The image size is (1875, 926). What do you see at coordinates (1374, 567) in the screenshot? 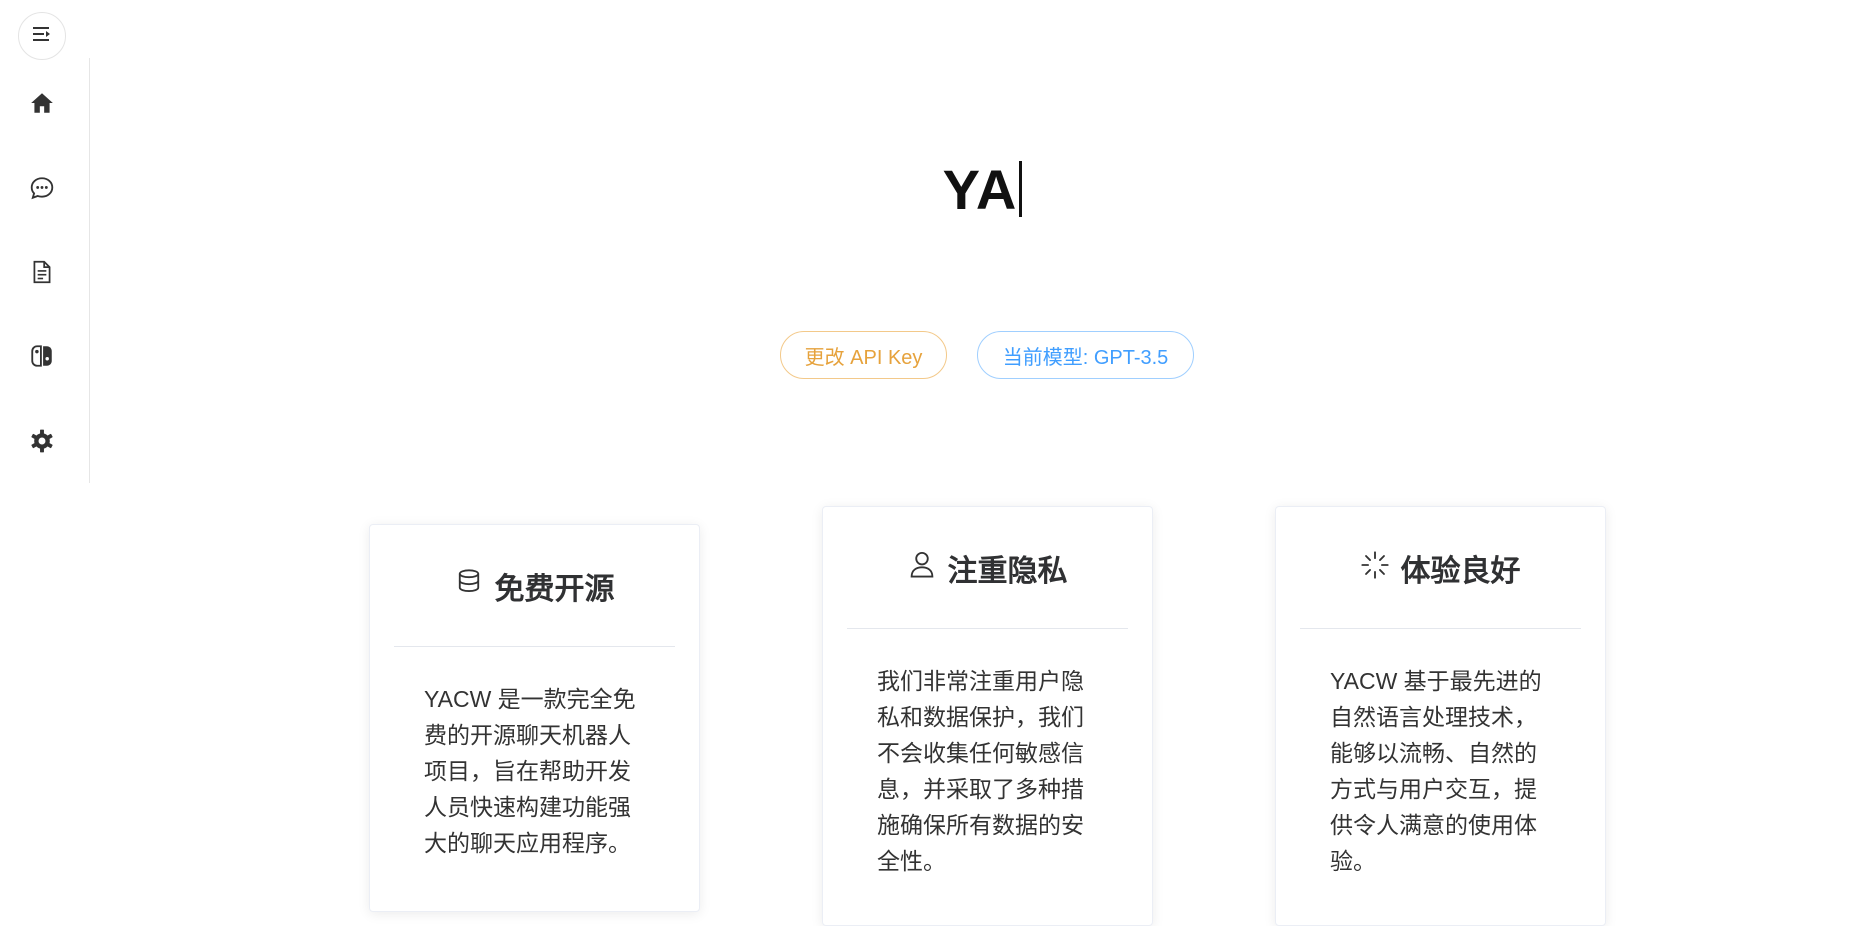
I see `loading-spinner-icon` at bounding box center [1374, 567].